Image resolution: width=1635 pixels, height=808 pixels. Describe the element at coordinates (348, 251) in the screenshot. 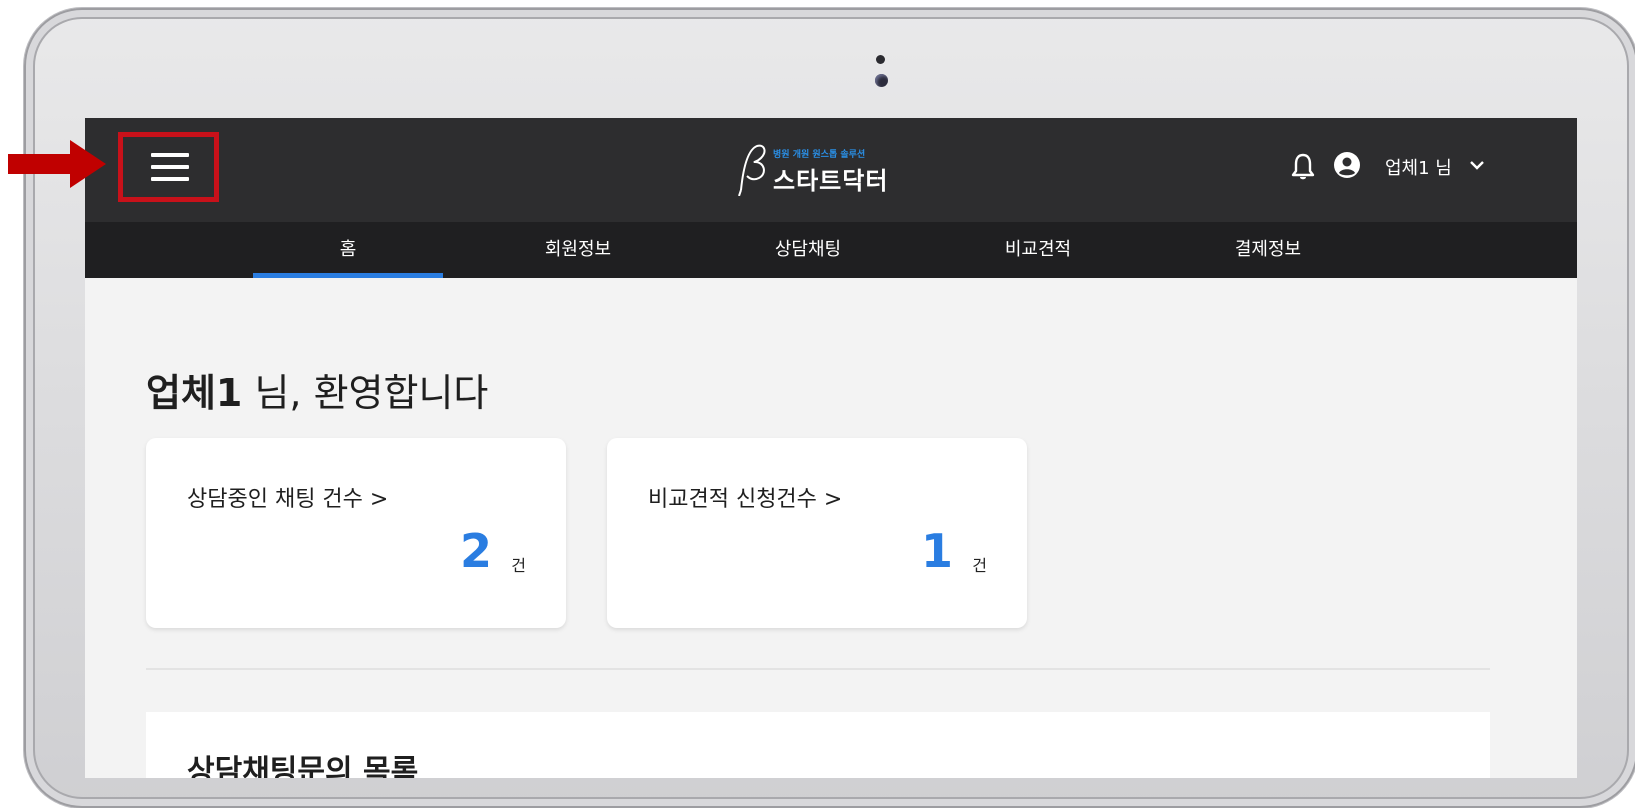

I see `tab-home: 홈` at that location.